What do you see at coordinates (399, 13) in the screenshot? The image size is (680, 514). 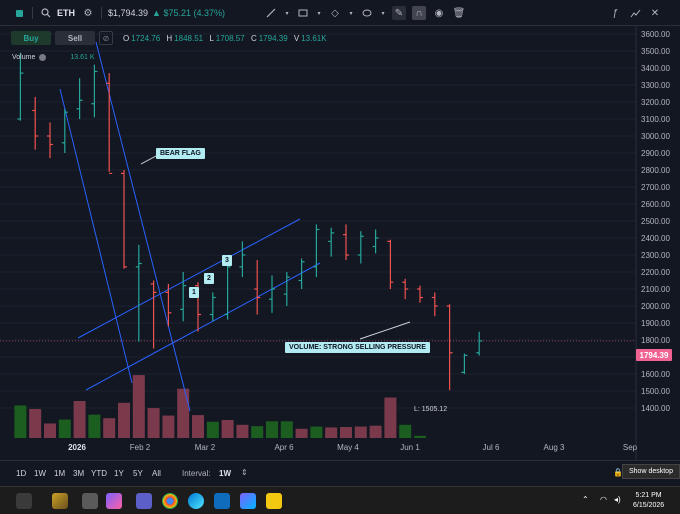 I see `pencil-icon: ✎` at bounding box center [399, 13].